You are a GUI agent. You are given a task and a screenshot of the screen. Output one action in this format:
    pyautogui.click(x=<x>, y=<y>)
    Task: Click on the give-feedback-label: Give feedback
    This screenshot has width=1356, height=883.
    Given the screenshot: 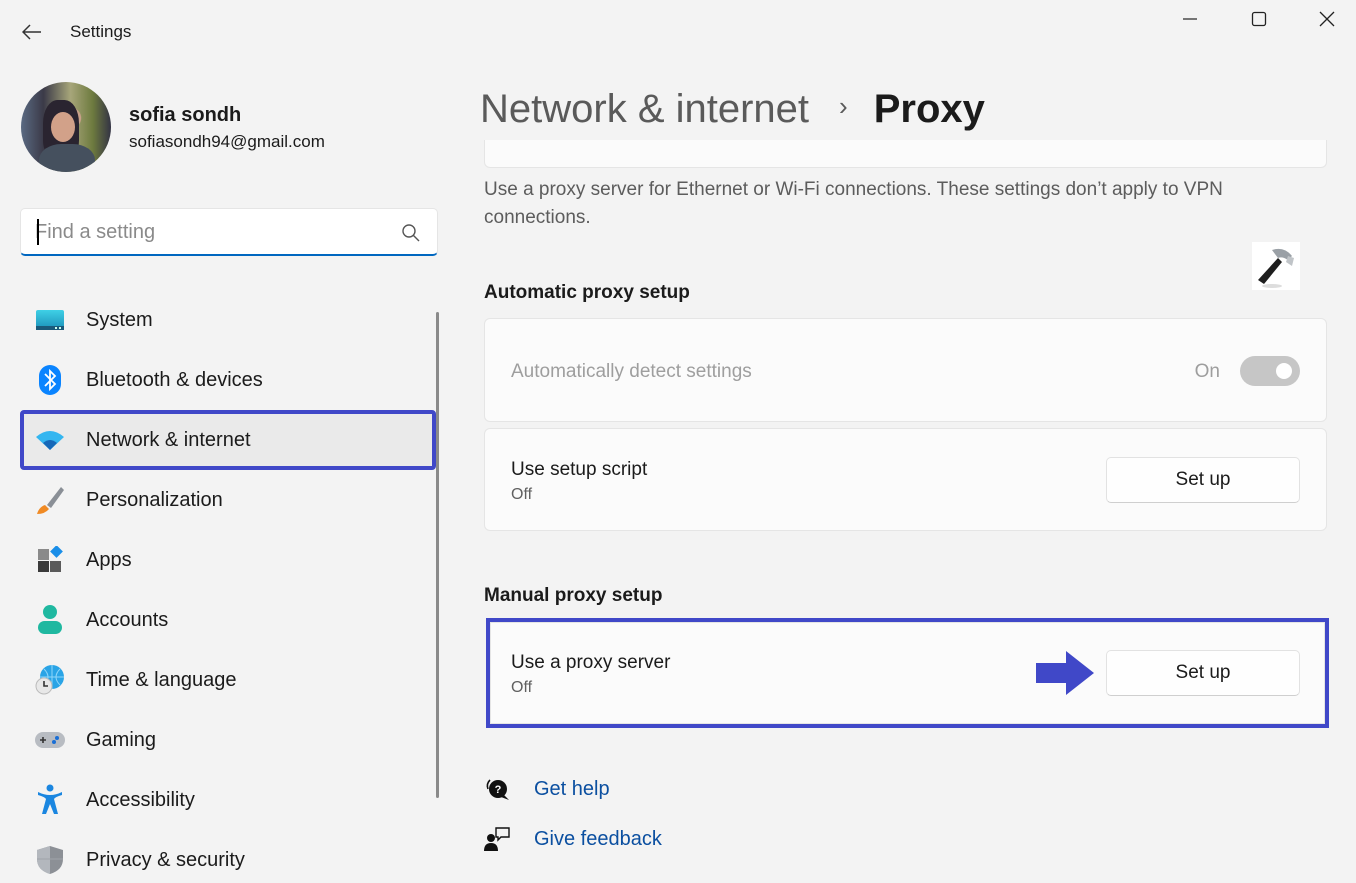 What is the action you would take?
    pyautogui.click(x=598, y=838)
    